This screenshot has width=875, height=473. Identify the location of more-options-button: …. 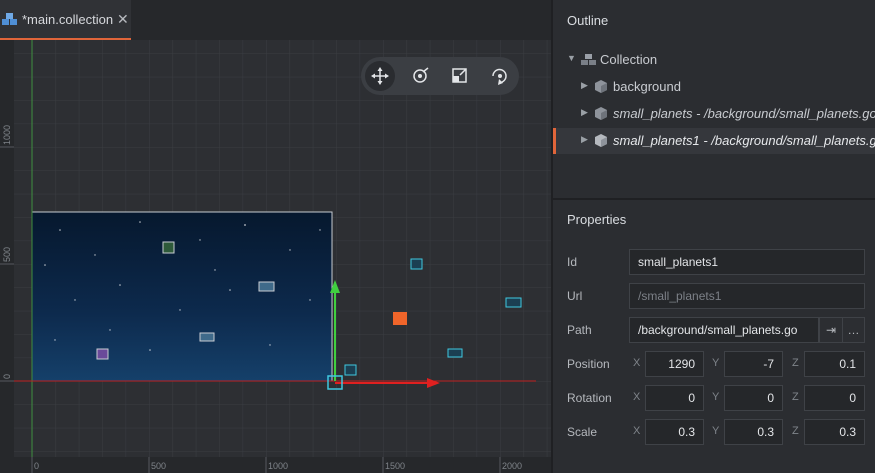
(853, 330).